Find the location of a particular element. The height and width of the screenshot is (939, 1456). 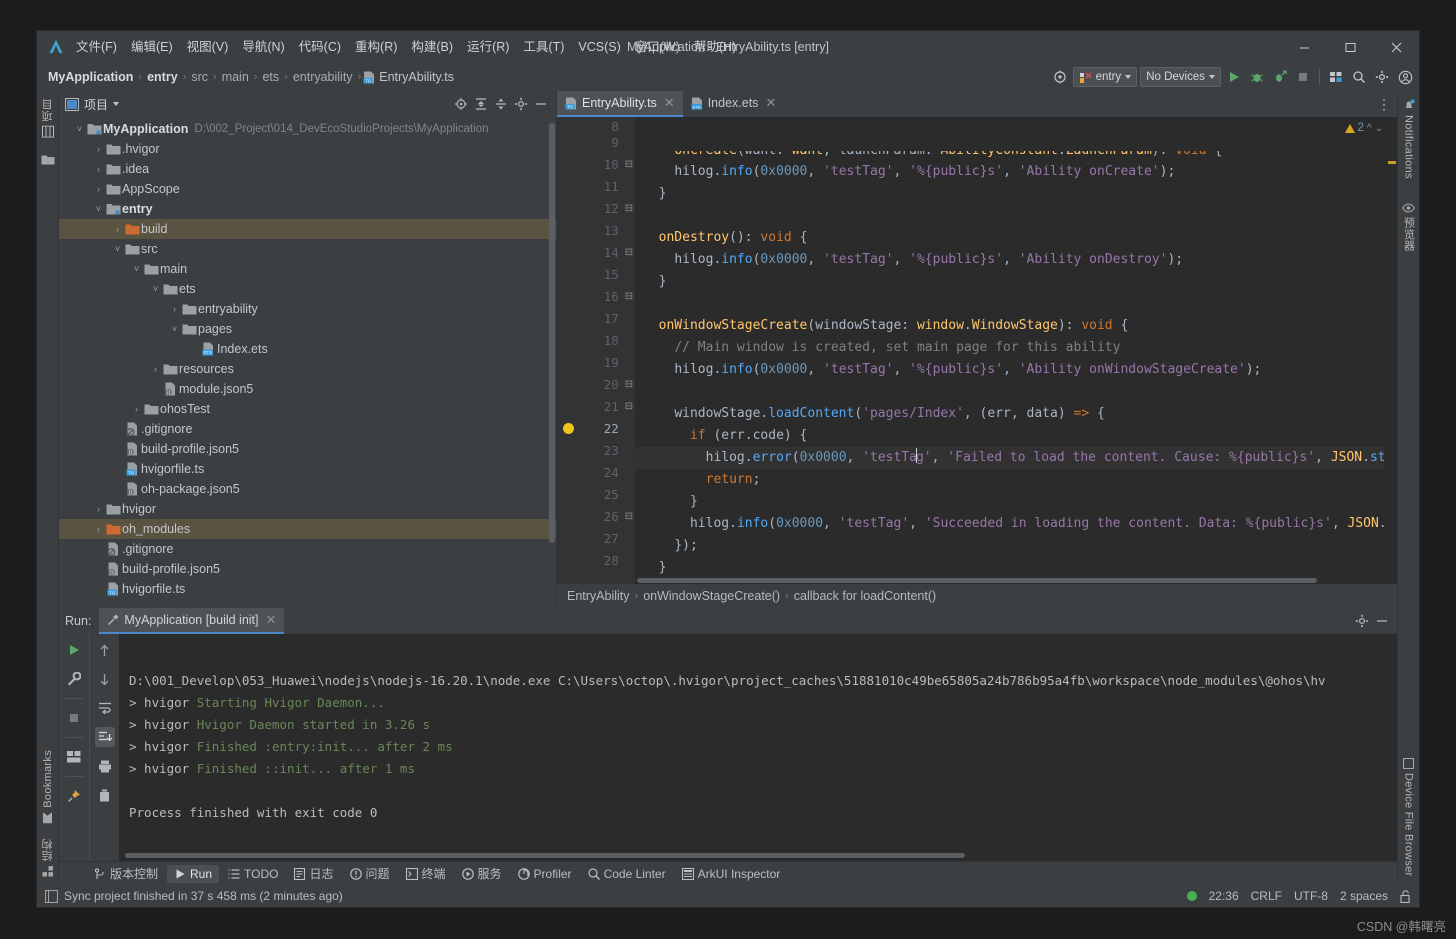

bottom-tab-Profiler: Profiler is located at coordinates (545, 874).